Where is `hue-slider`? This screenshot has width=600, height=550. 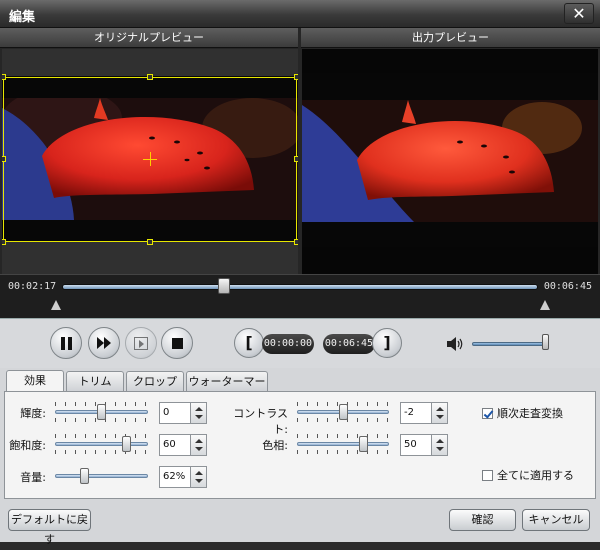
hue-slider is located at coordinates (343, 445).